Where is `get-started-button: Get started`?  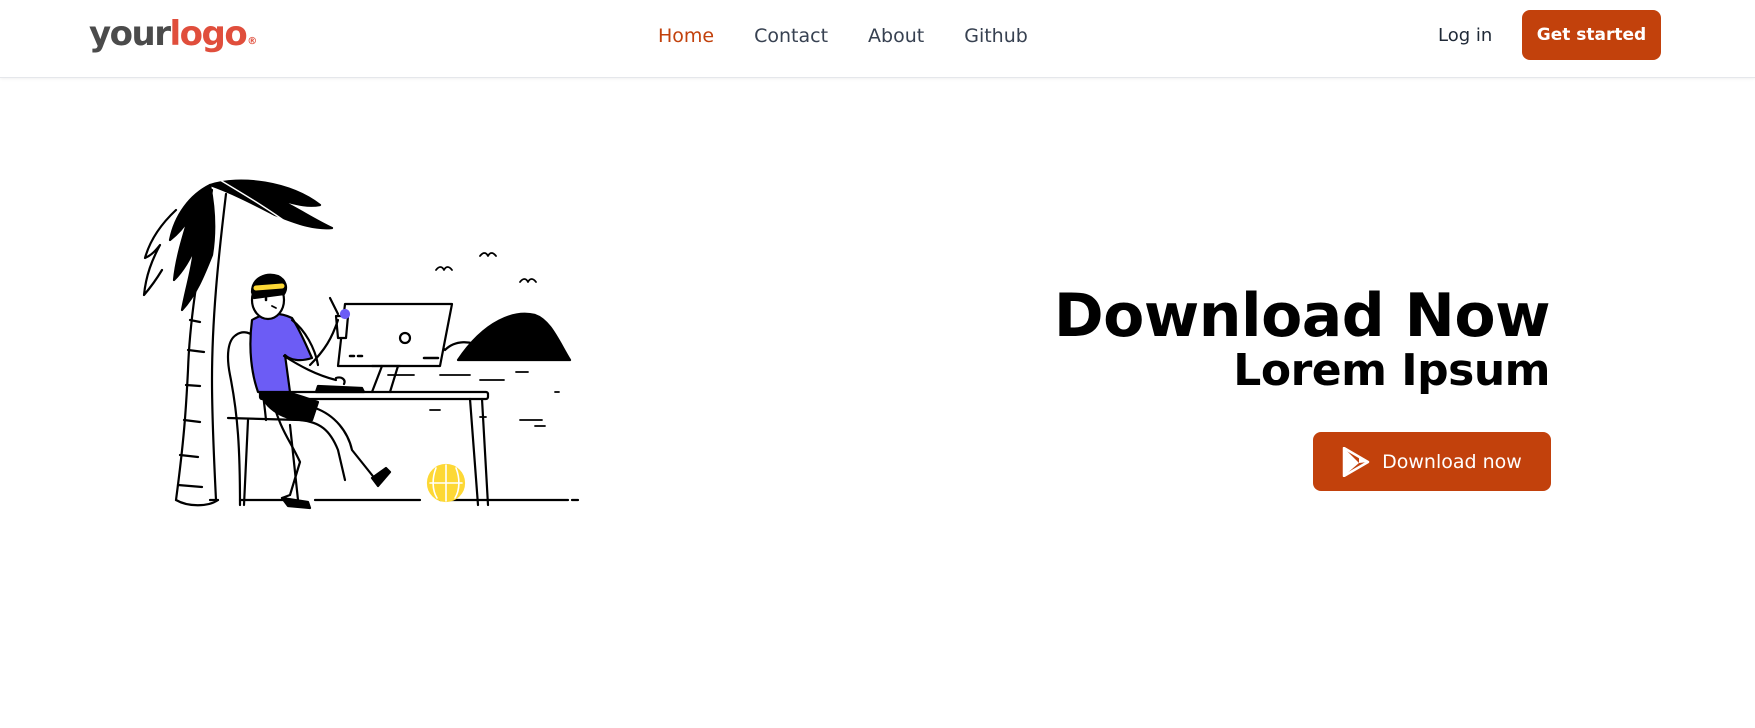
get-started-button: Get started is located at coordinates (1591, 35).